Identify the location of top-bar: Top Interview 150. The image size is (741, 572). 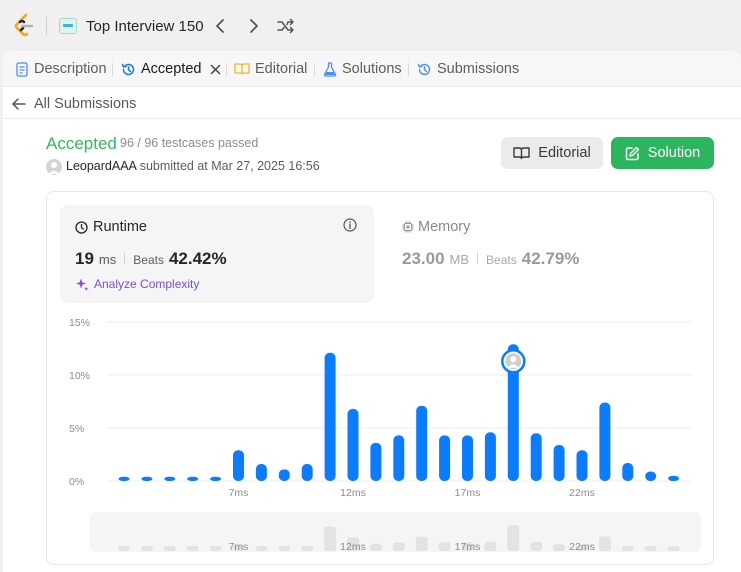
(370, 25).